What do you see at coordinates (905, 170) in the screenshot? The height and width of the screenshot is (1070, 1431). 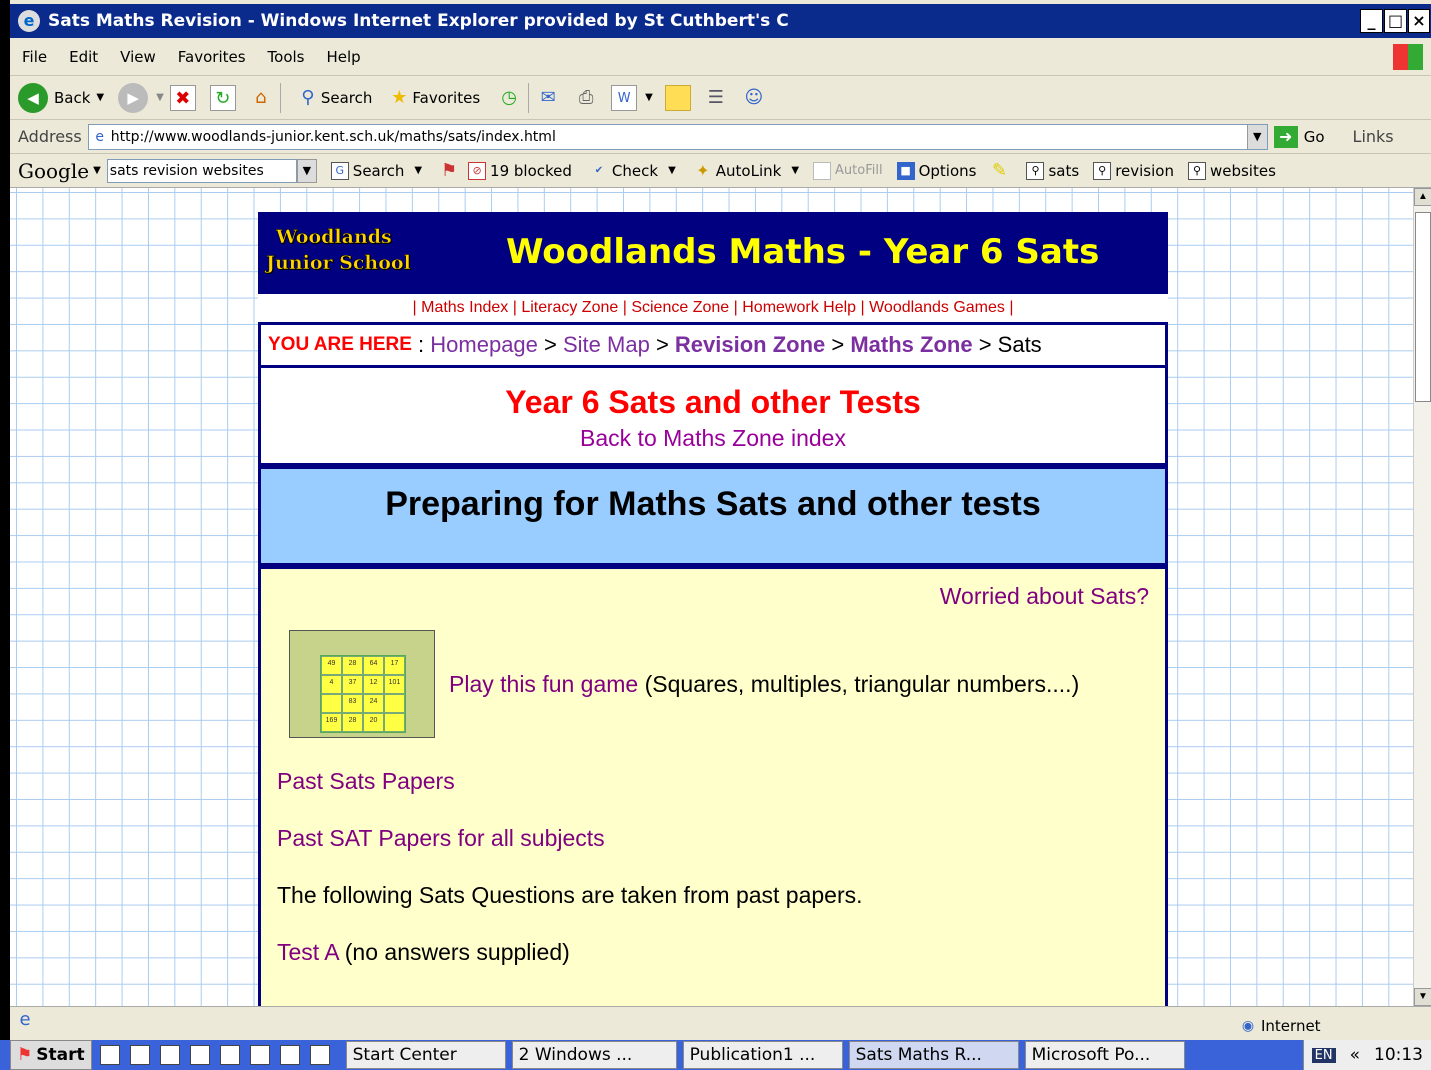 I see `options-icon: ■` at bounding box center [905, 170].